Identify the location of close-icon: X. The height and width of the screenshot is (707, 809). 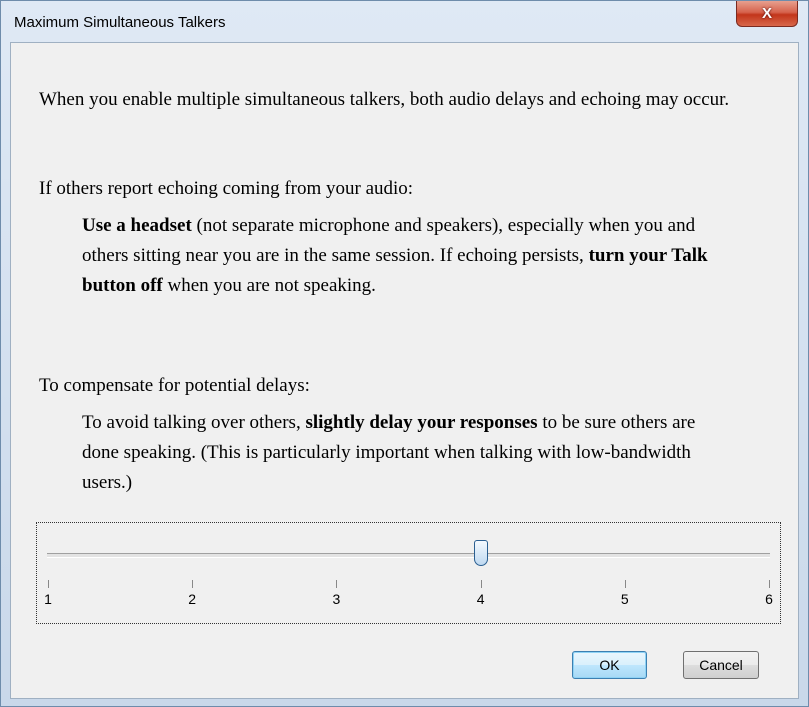
(766, 13).